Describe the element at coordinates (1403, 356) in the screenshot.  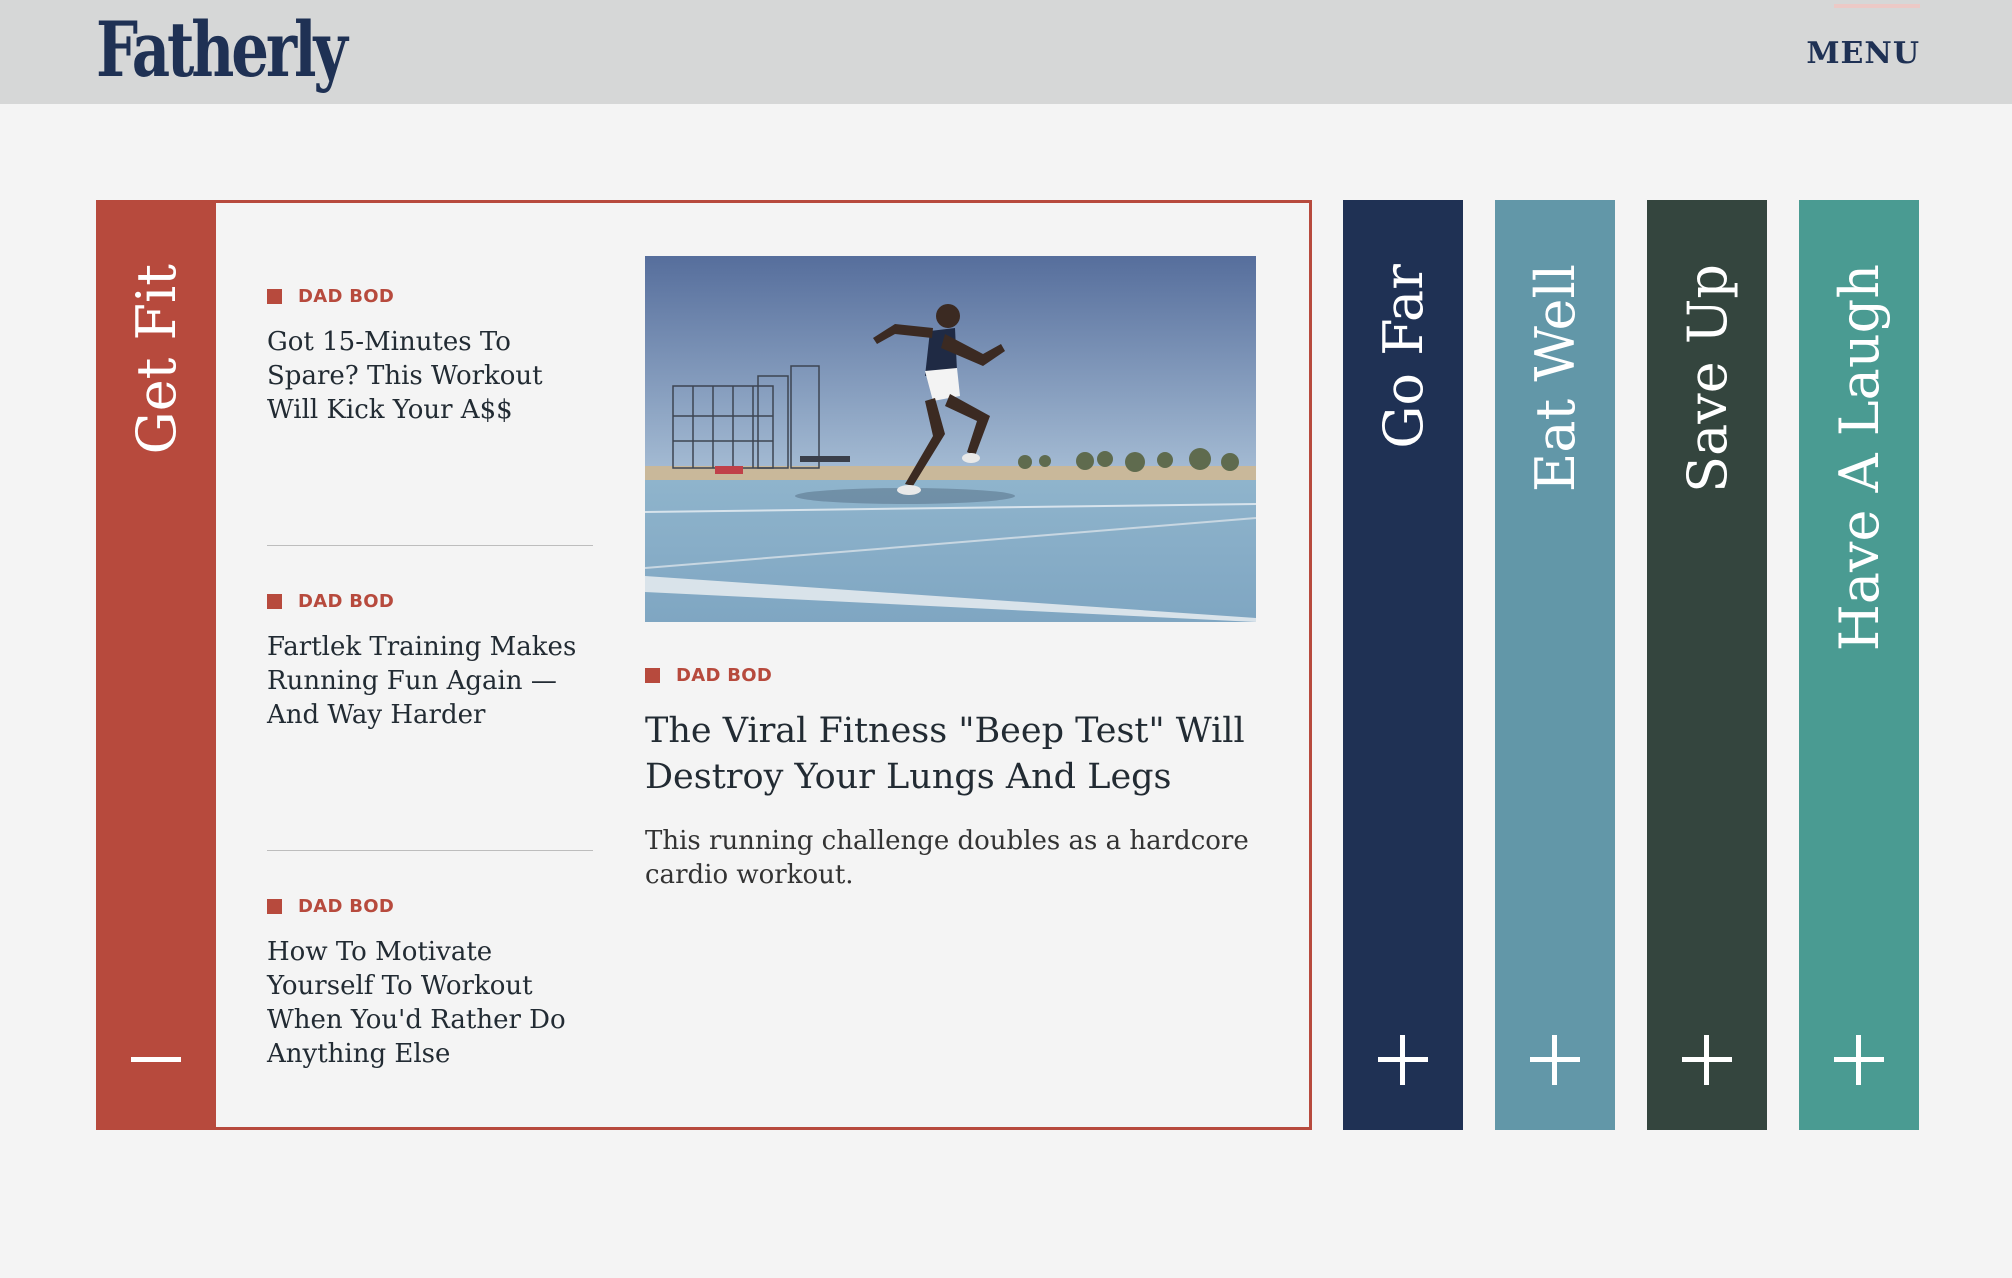
I see `section-tab-label: Go Far` at that location.